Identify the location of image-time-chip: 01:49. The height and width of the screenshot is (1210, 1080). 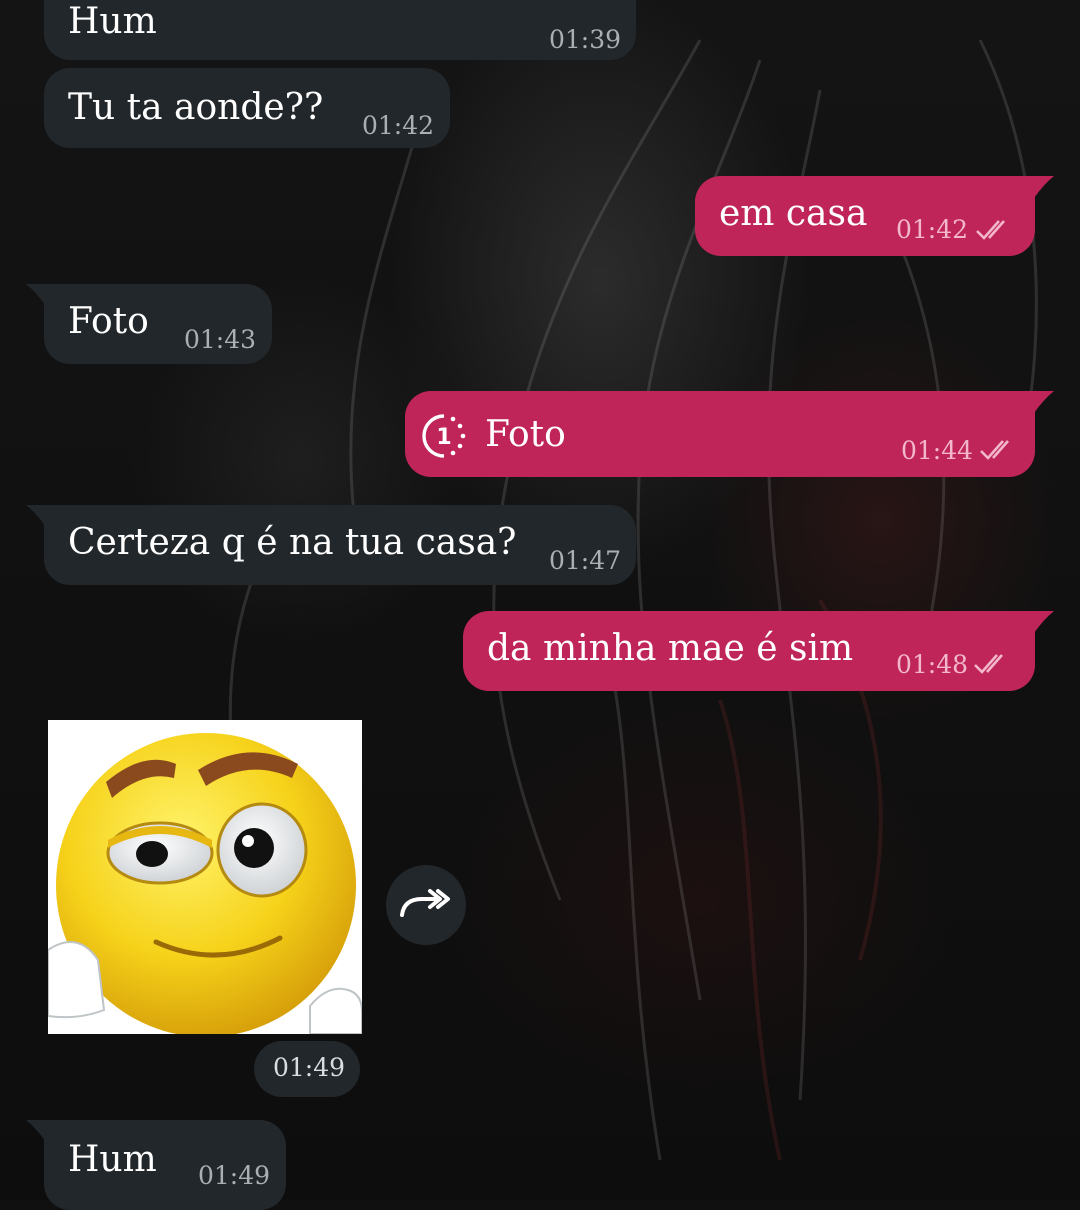
(307, 1069).